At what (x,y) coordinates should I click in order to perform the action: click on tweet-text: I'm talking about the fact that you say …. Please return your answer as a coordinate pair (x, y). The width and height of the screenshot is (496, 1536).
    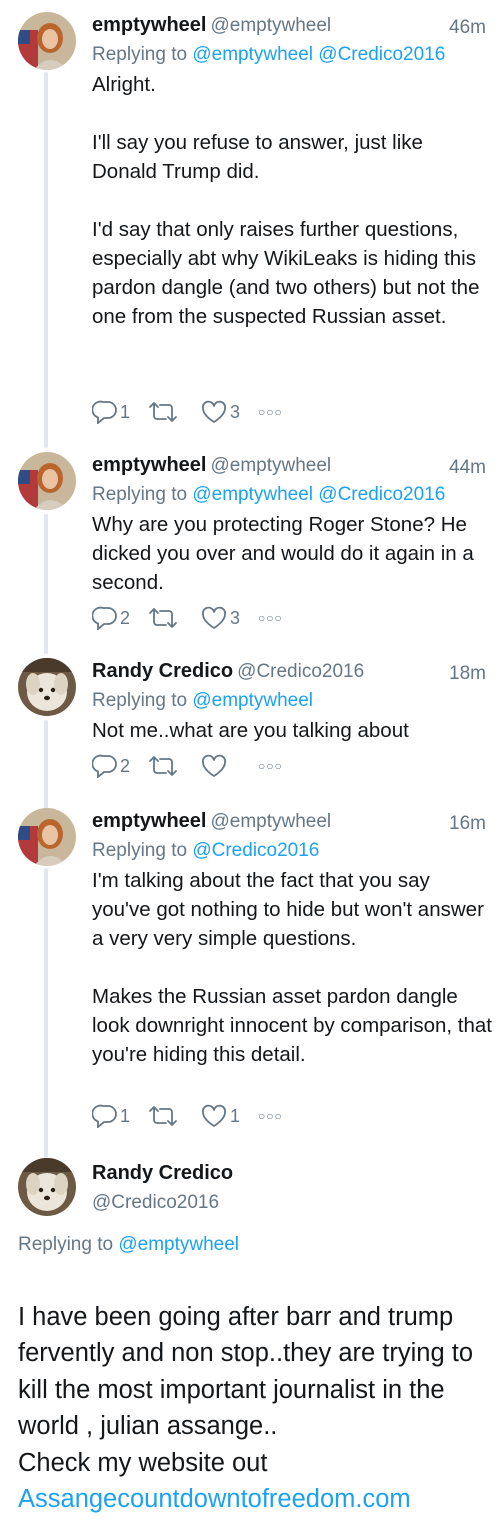
    Looking at the image, I should click on (292, 967).